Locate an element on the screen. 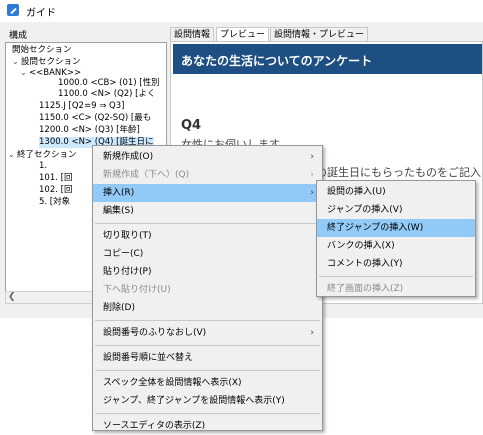 This screenshot has width=483, height=435. tree-row: 1150.0 <C> (Q2-SQ) [最も is located at coordinates (95, 118).